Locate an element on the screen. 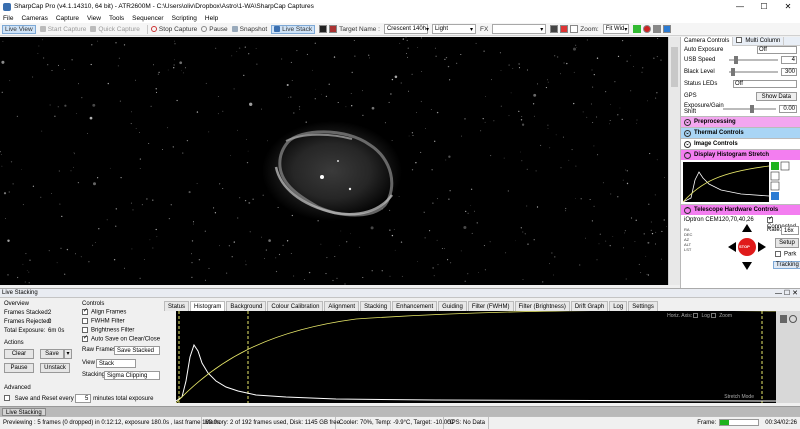 The height and width of the screenshot is (429, 800). show-data-button: Show Data is located at coordinates (776, 96).